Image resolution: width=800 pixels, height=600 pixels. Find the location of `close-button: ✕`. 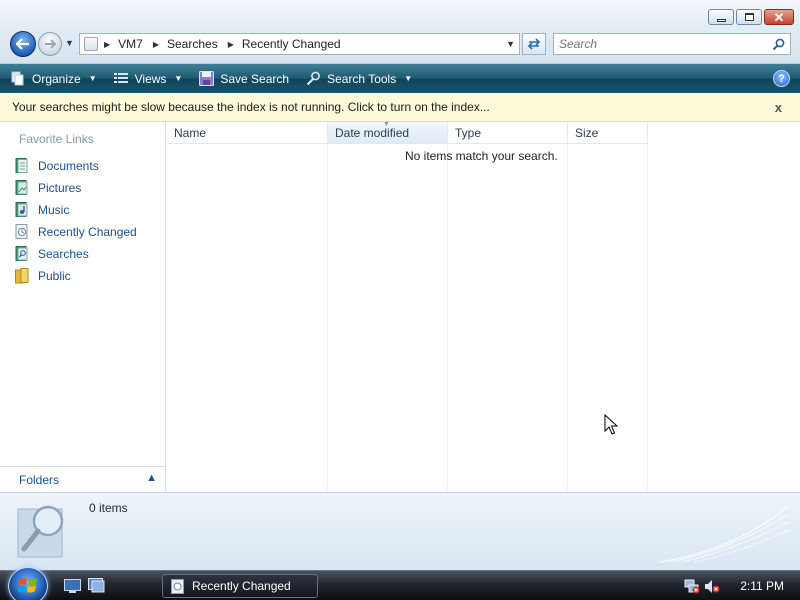

close-button: ✕ is located at coordinates (779, 17).